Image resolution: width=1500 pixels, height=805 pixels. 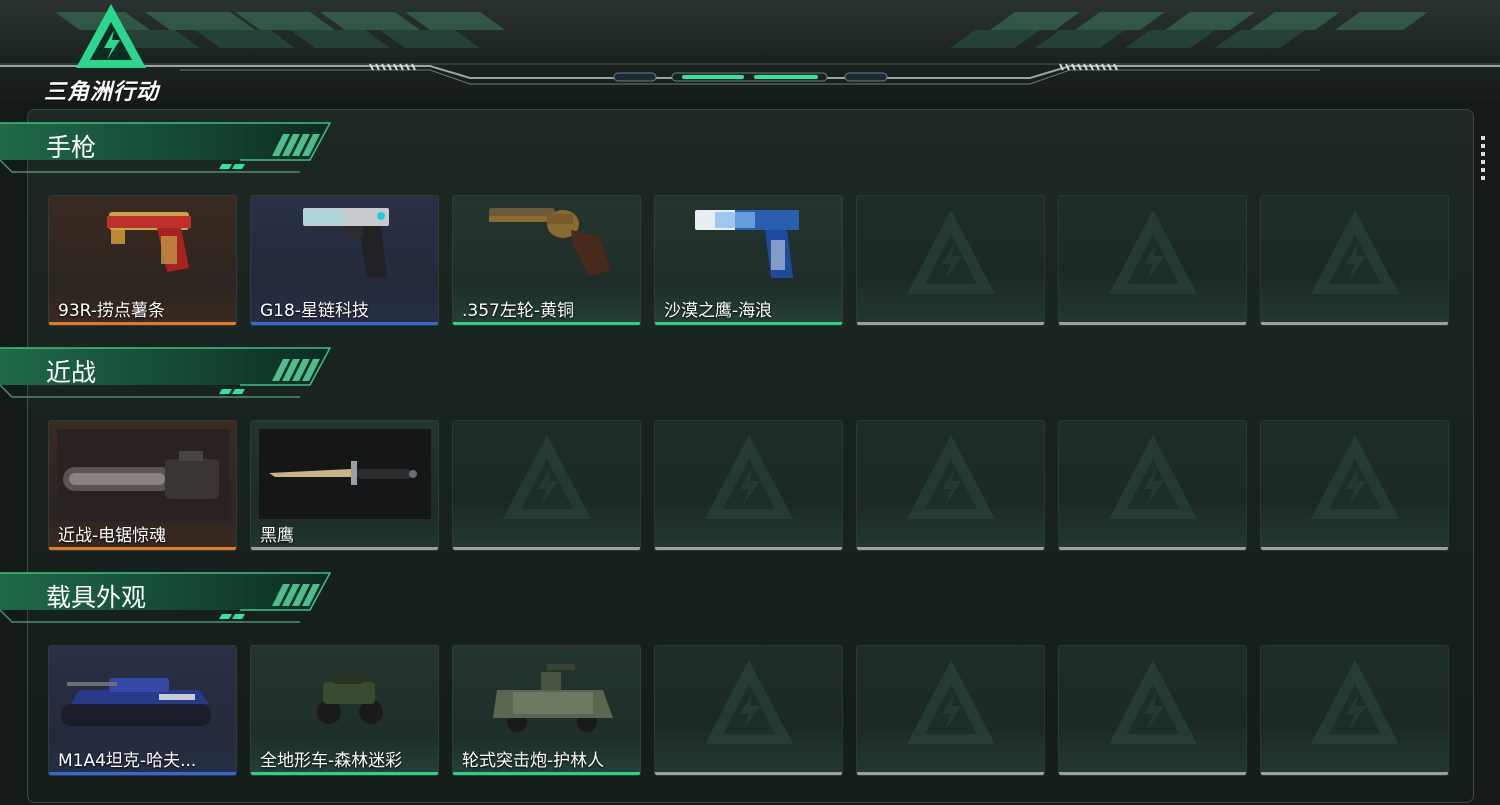 What do you see at coordinates (344, 260) in the screenshot?
I see `item-card: G18-星链科技` at bounding box center [344, 260].